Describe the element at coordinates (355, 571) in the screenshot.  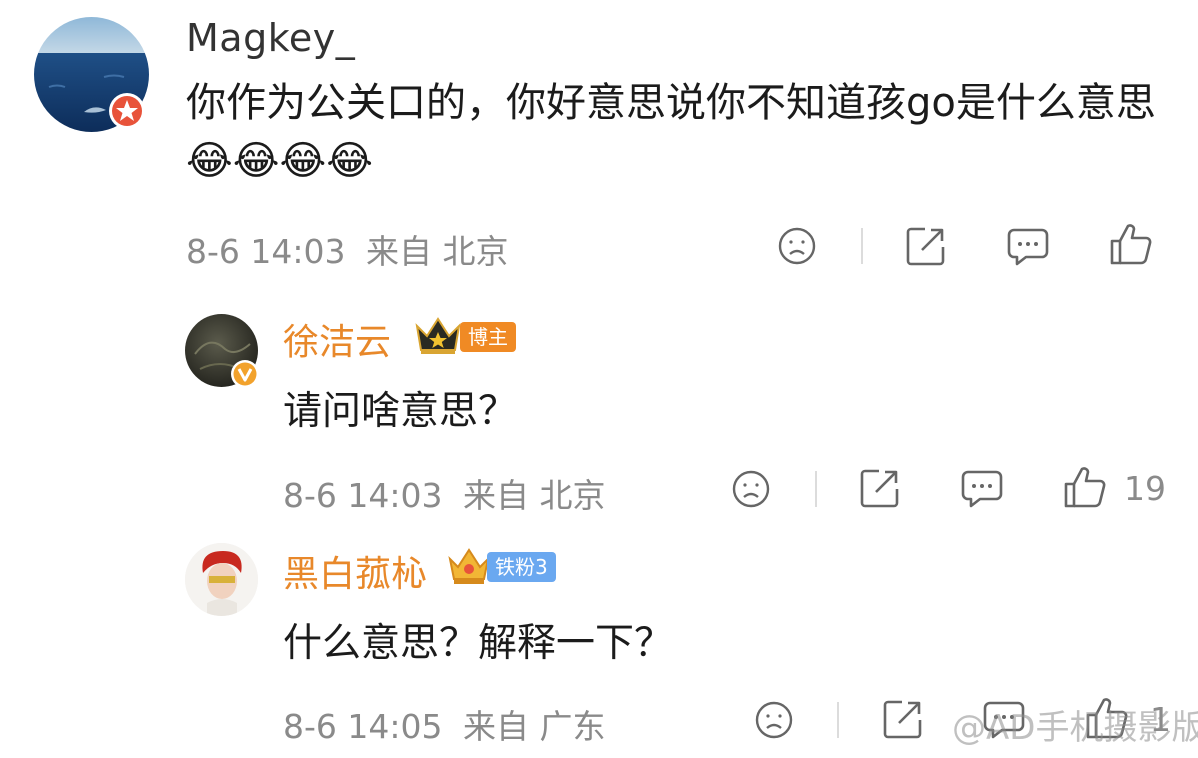
I see `comment-username: 黑白菰杺` at that location.